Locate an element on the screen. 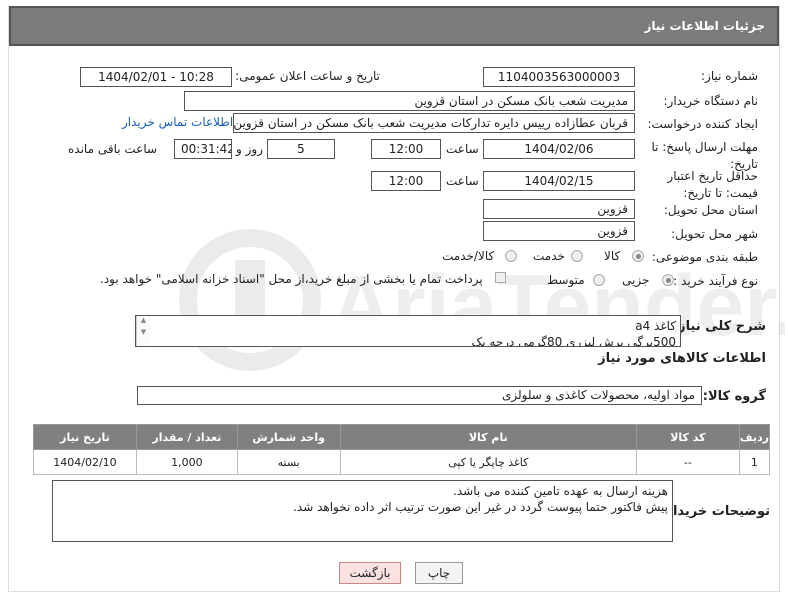  need-number-label: شماره نیاز: is located at coordinates (729, 76).